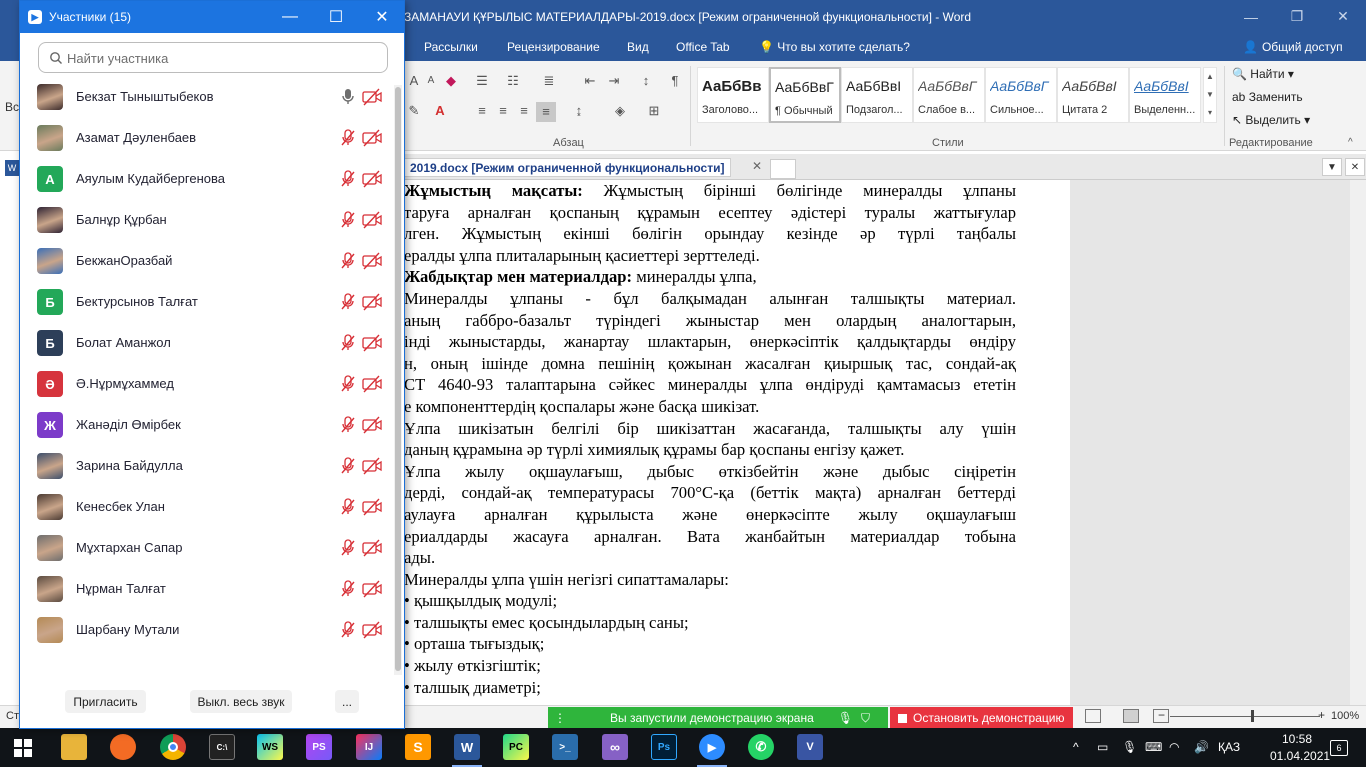  What do you see at coordinates (451, 81) in the screenshot?
I see `clear-format-icon: ◆` at bounding box center [451, 81].